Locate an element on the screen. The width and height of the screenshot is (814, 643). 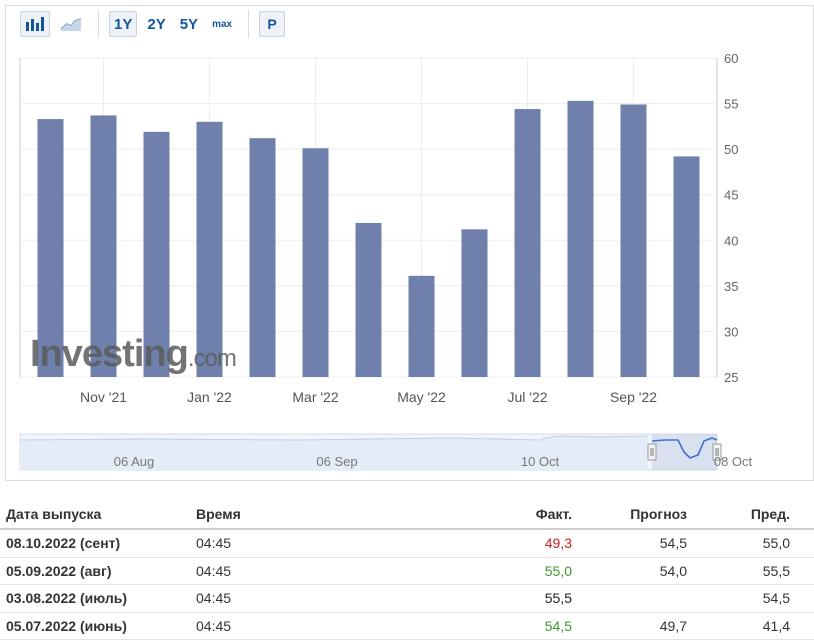
navigator-label: 10 Oct is located at coordinates (540, 461).